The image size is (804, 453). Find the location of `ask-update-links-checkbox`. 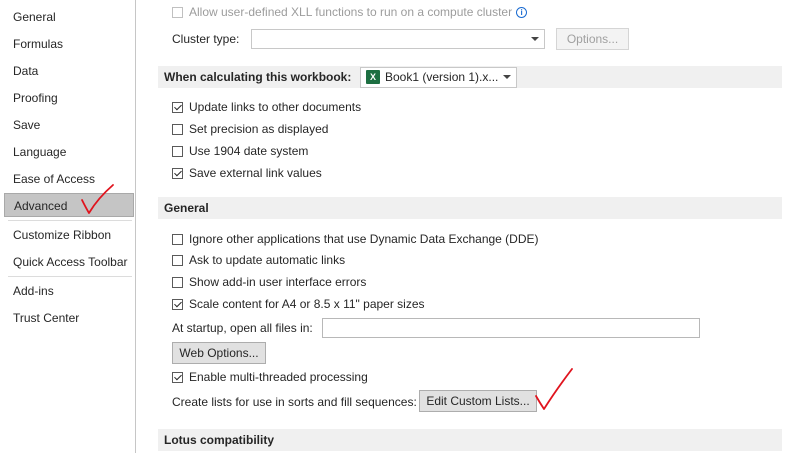

ask-update-links-checkbox is located at coordinates (177, 260).